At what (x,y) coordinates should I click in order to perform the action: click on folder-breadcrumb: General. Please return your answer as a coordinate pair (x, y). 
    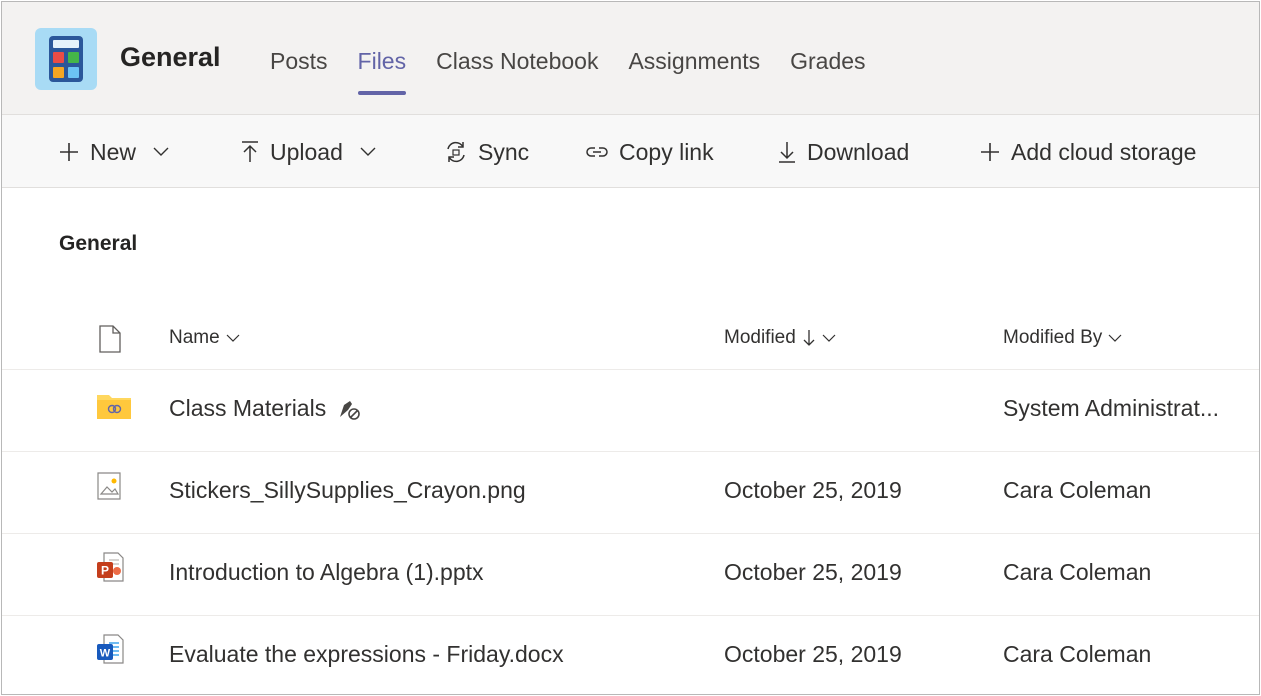
    Looking at the image, I should click on (98, 243).